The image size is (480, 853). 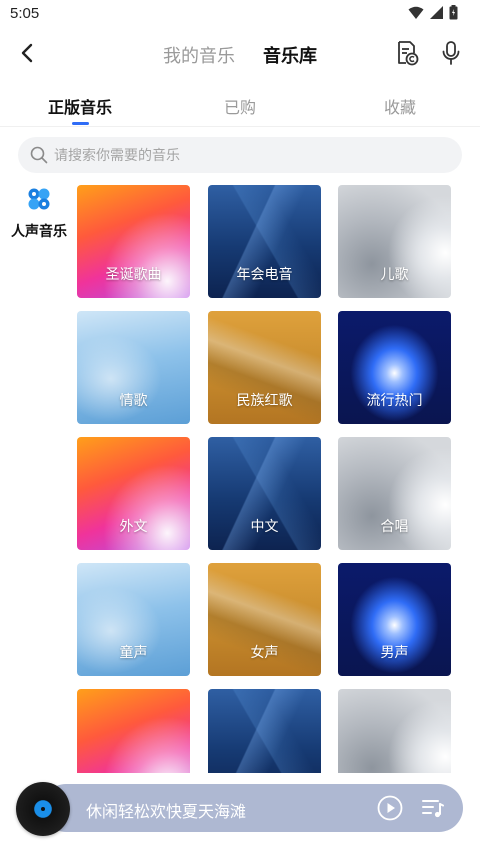 I want to click on copyright-document-icon, so click(x=408, y=53).